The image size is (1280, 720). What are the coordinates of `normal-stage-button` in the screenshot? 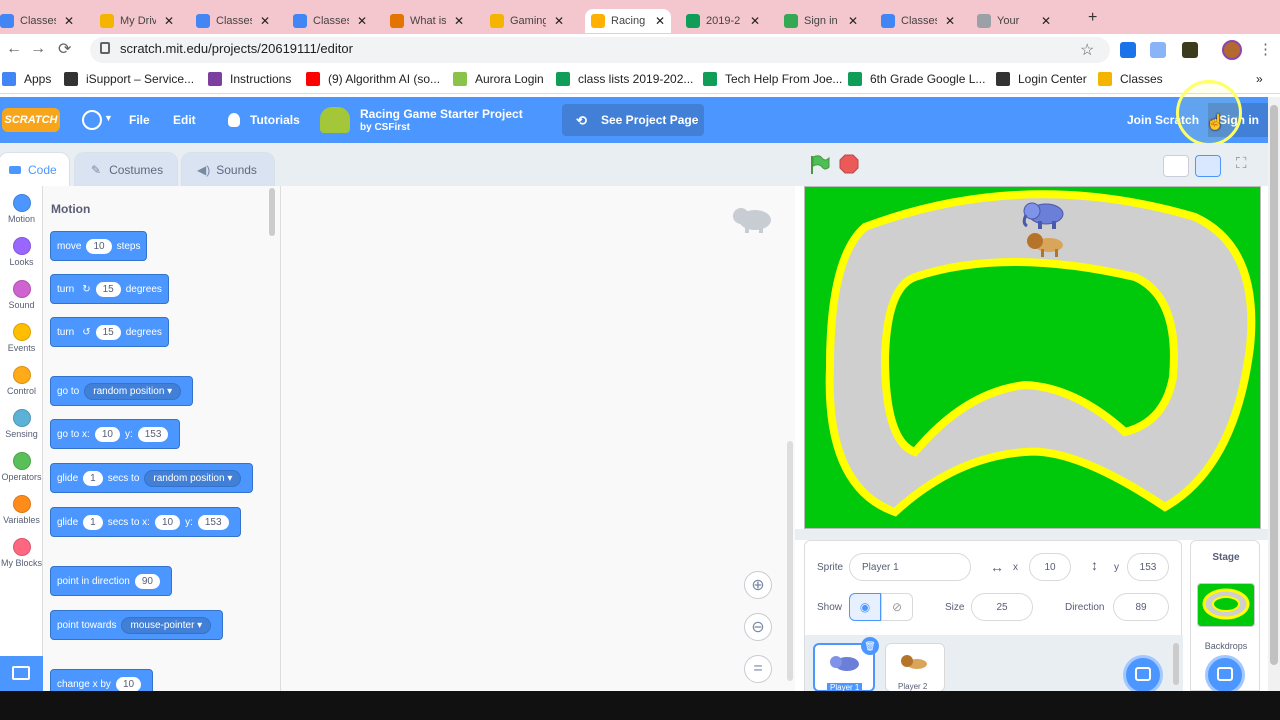 It's located at (1208, 166).